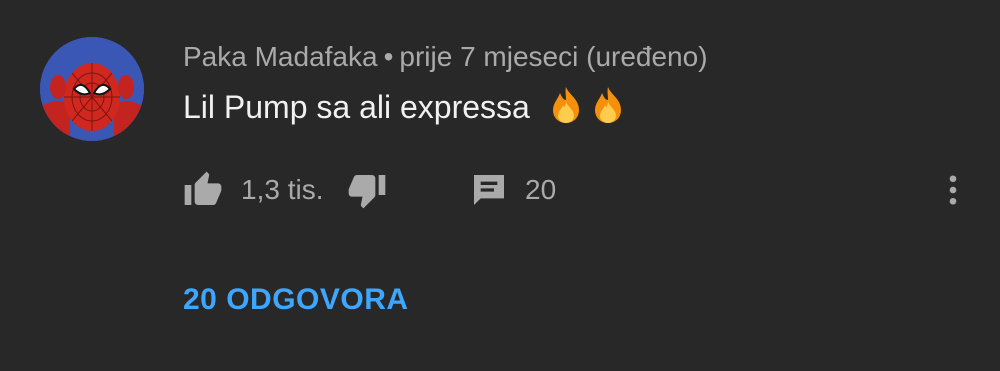 The image size is (1000, 371). Describe the element at coordinates (282, 189) in the screenshot. I see `like-count: 1,3 tis.` at that location.